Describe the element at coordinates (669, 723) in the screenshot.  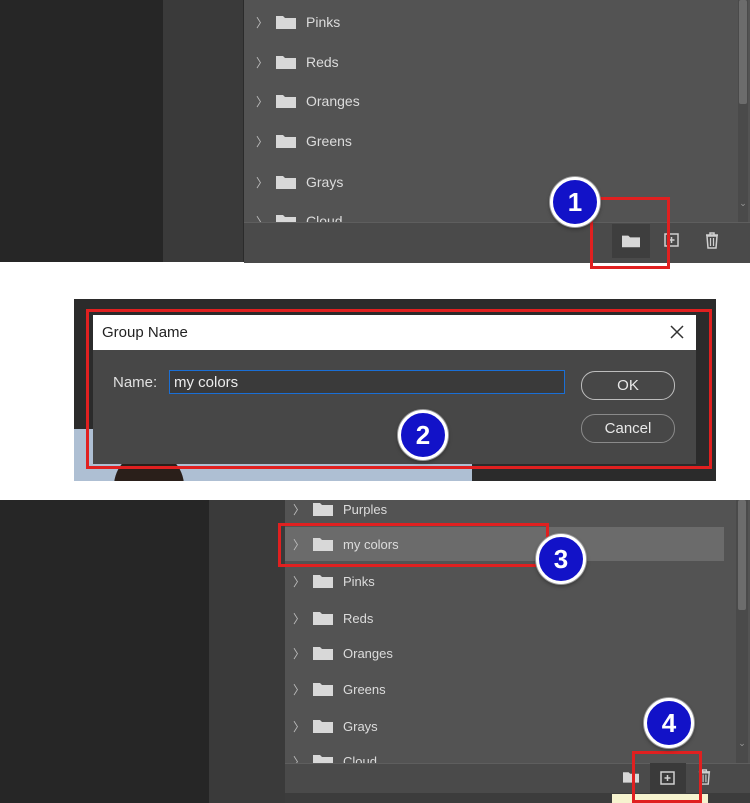
I see `step-badge-4: 4` at that location.